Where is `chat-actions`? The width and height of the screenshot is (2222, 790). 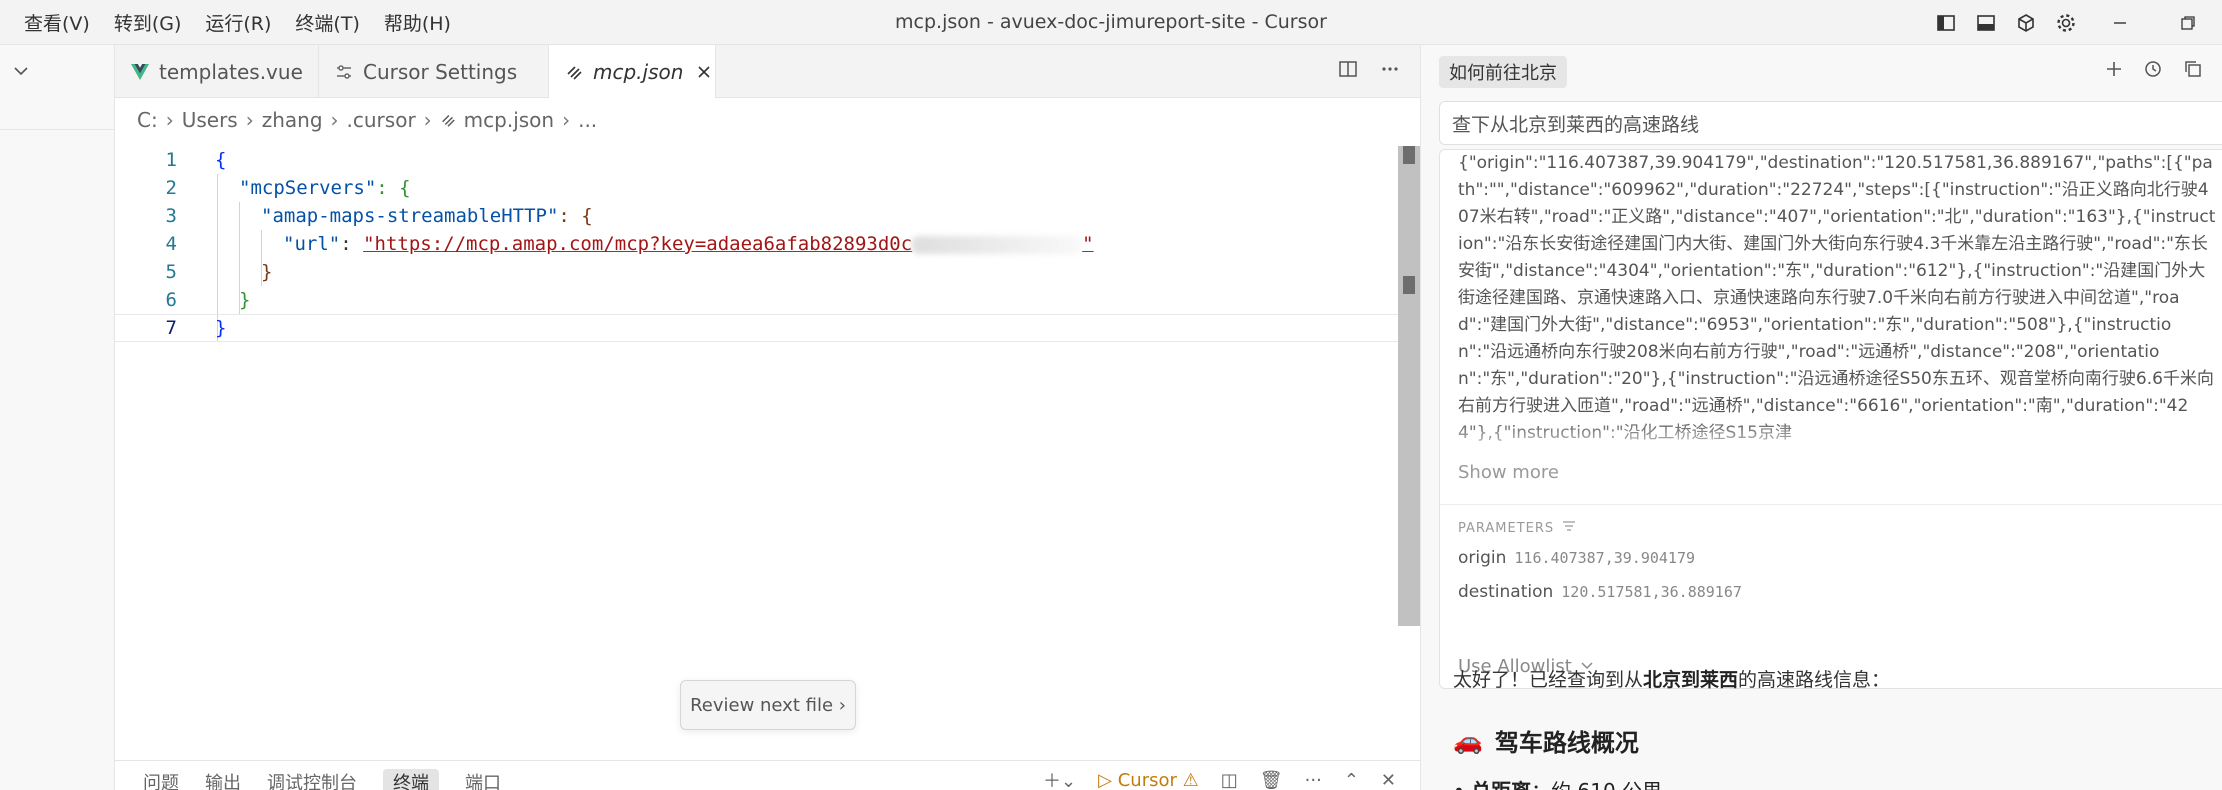 chat-actions is located at coordinates (2154, 71).